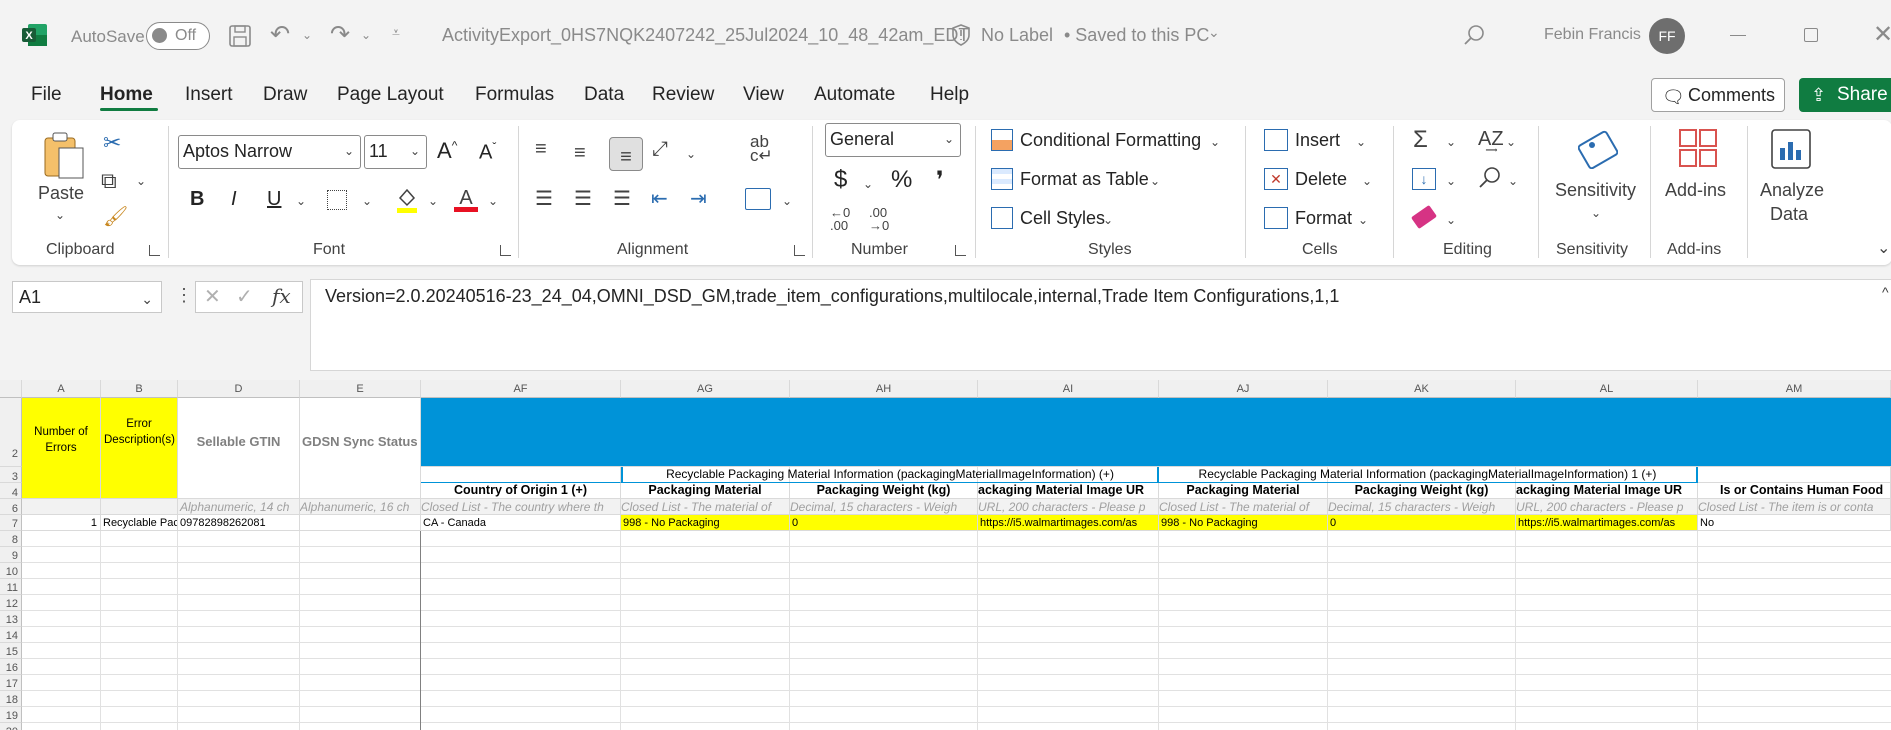 The width and height of the screenshot is (1891, 730). What do you see at coordinates (87, 297) in the screenshot?
I see `name-box: A1 ⌄` at bounding box center [87, 297].